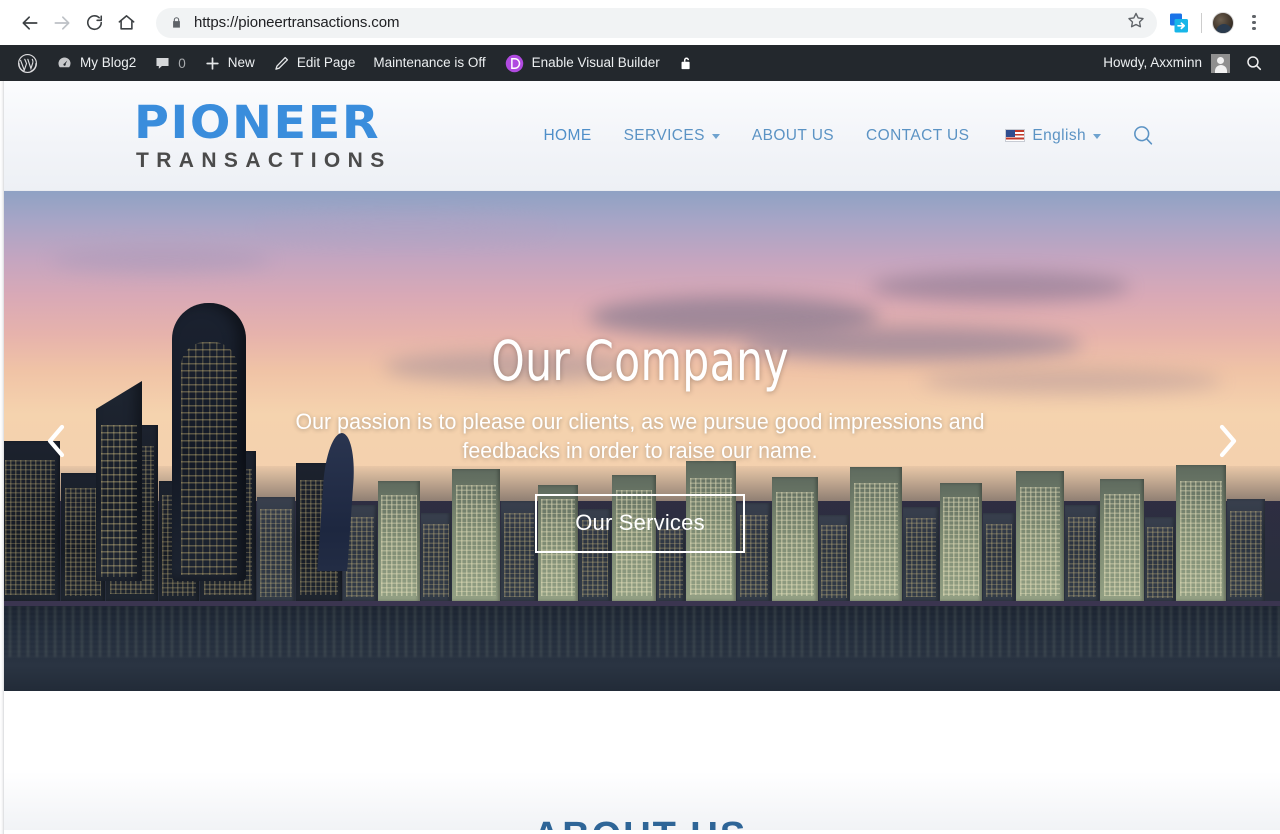 The image size is (1280, 834). Describe the element at coordinates (640, 523) in the screenshot. I see `hero-cta-button: Our Services` at that location.